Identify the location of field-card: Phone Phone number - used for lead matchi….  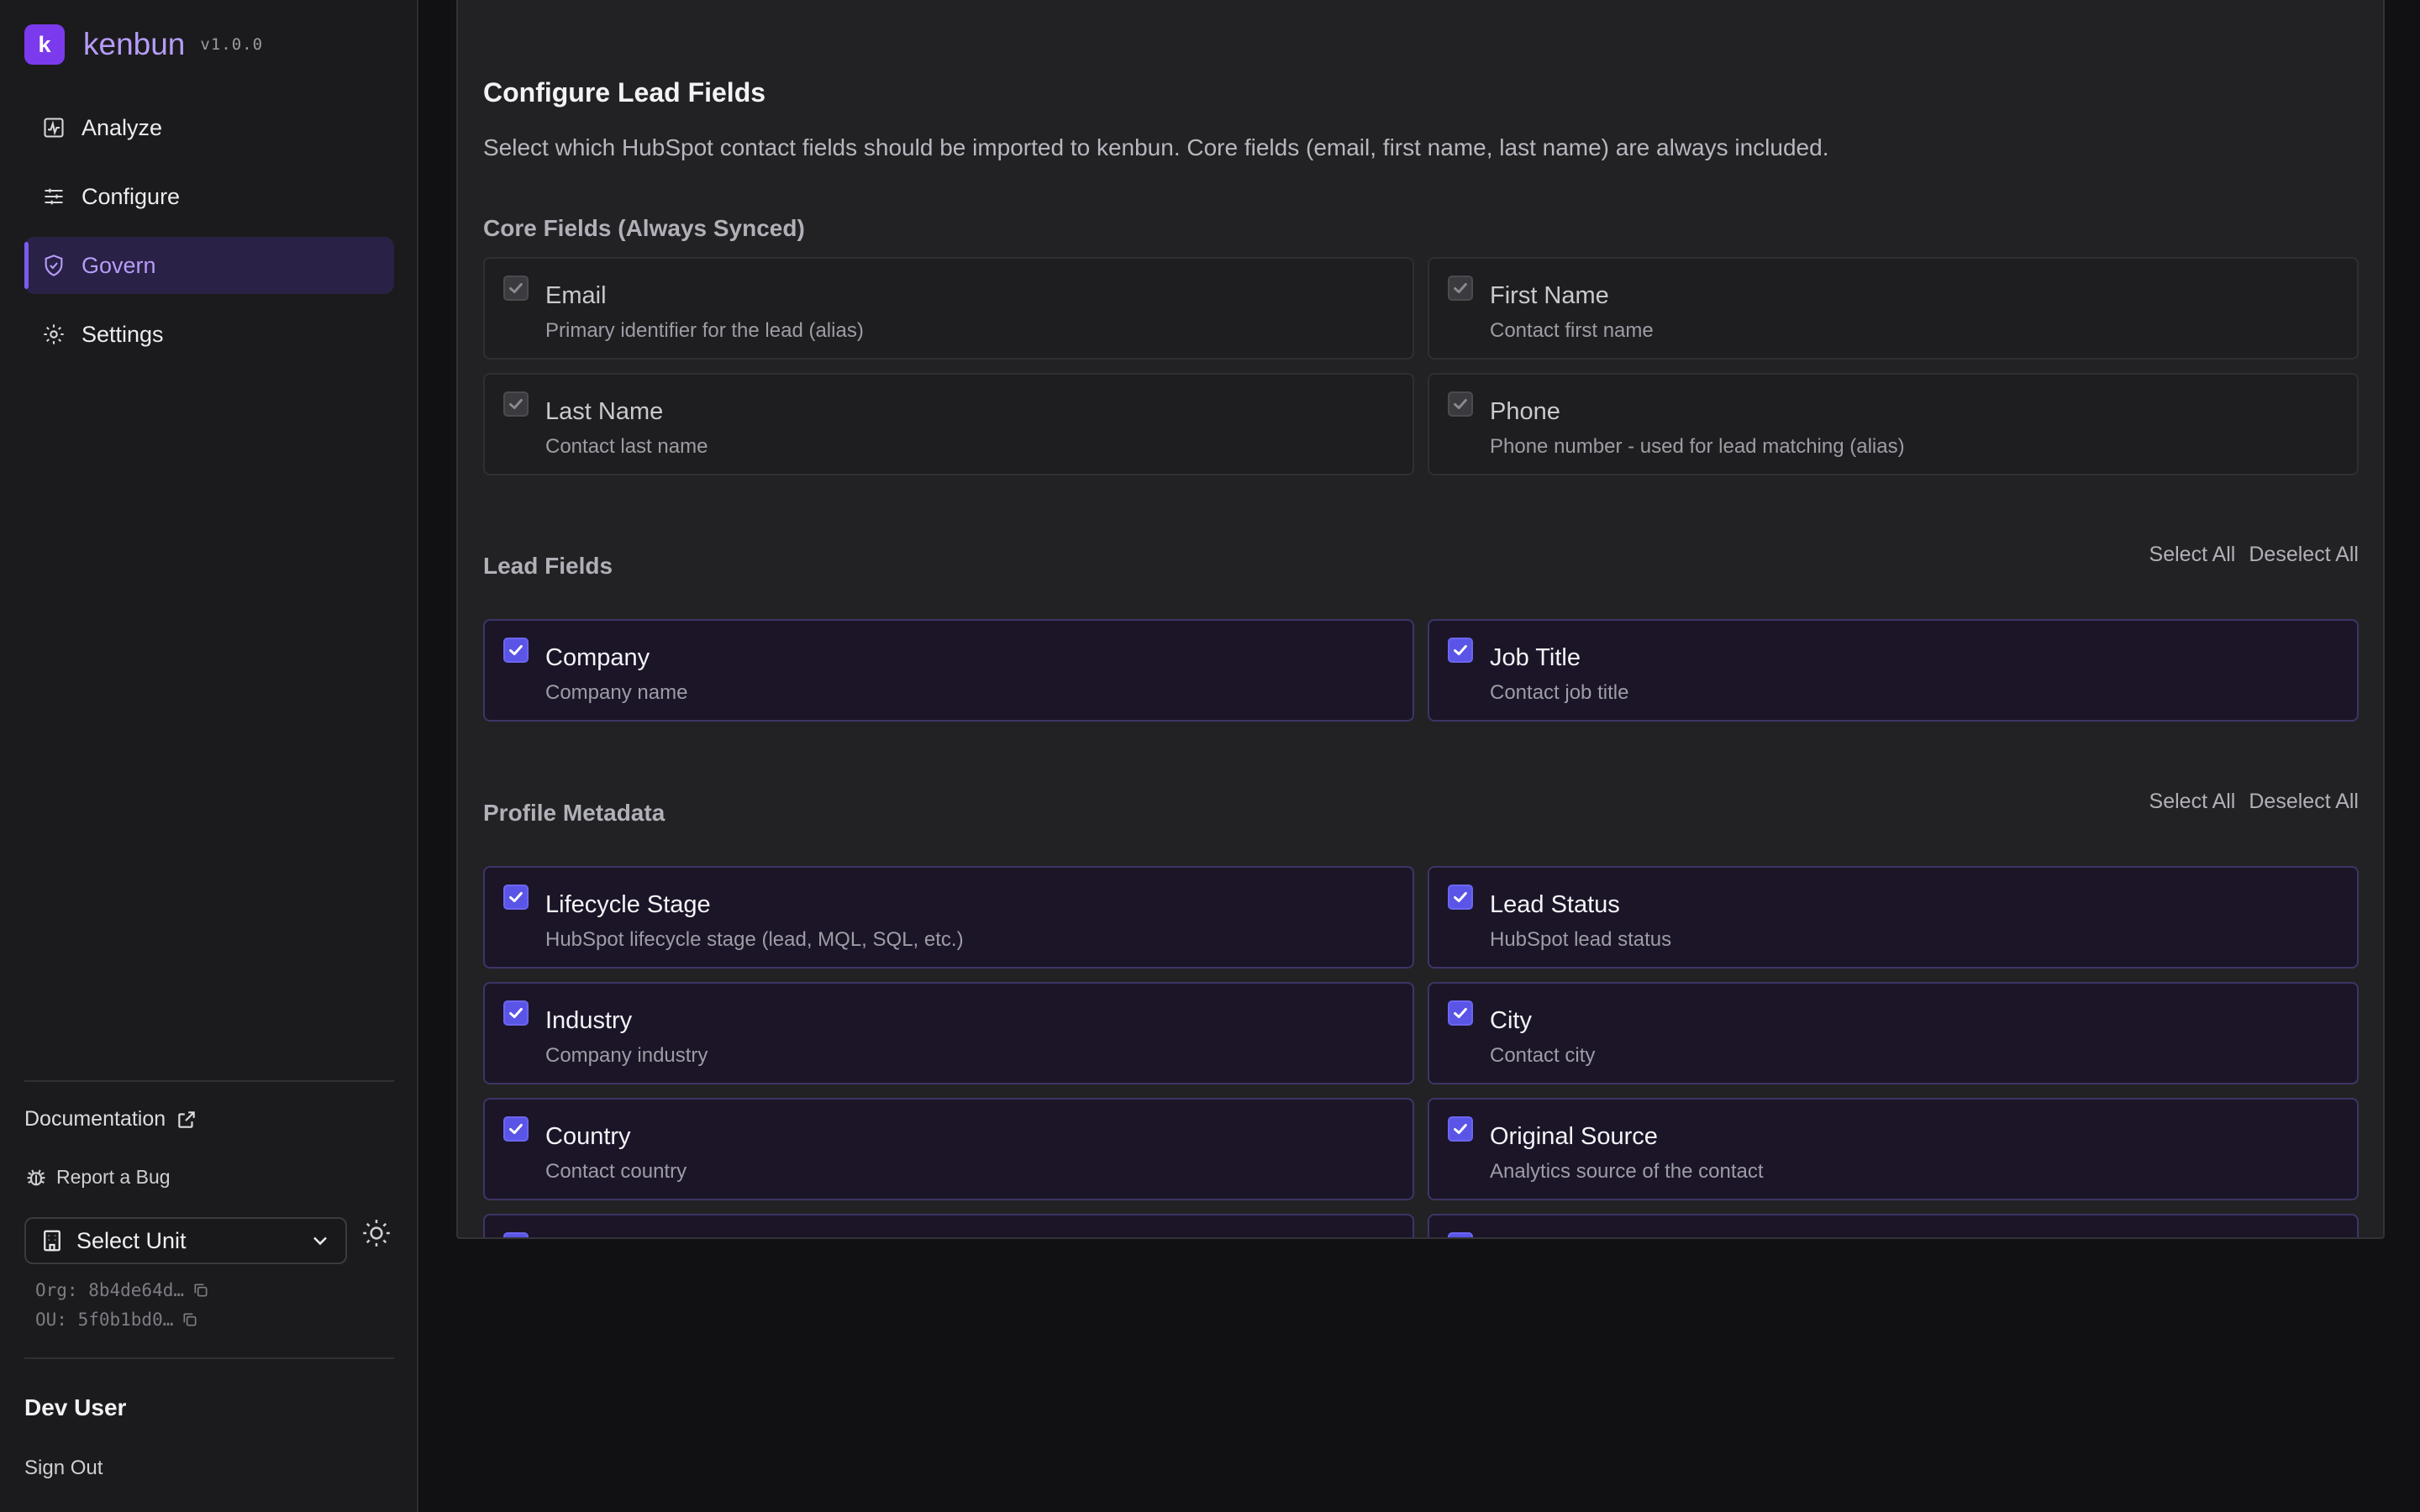
(1893, 424).